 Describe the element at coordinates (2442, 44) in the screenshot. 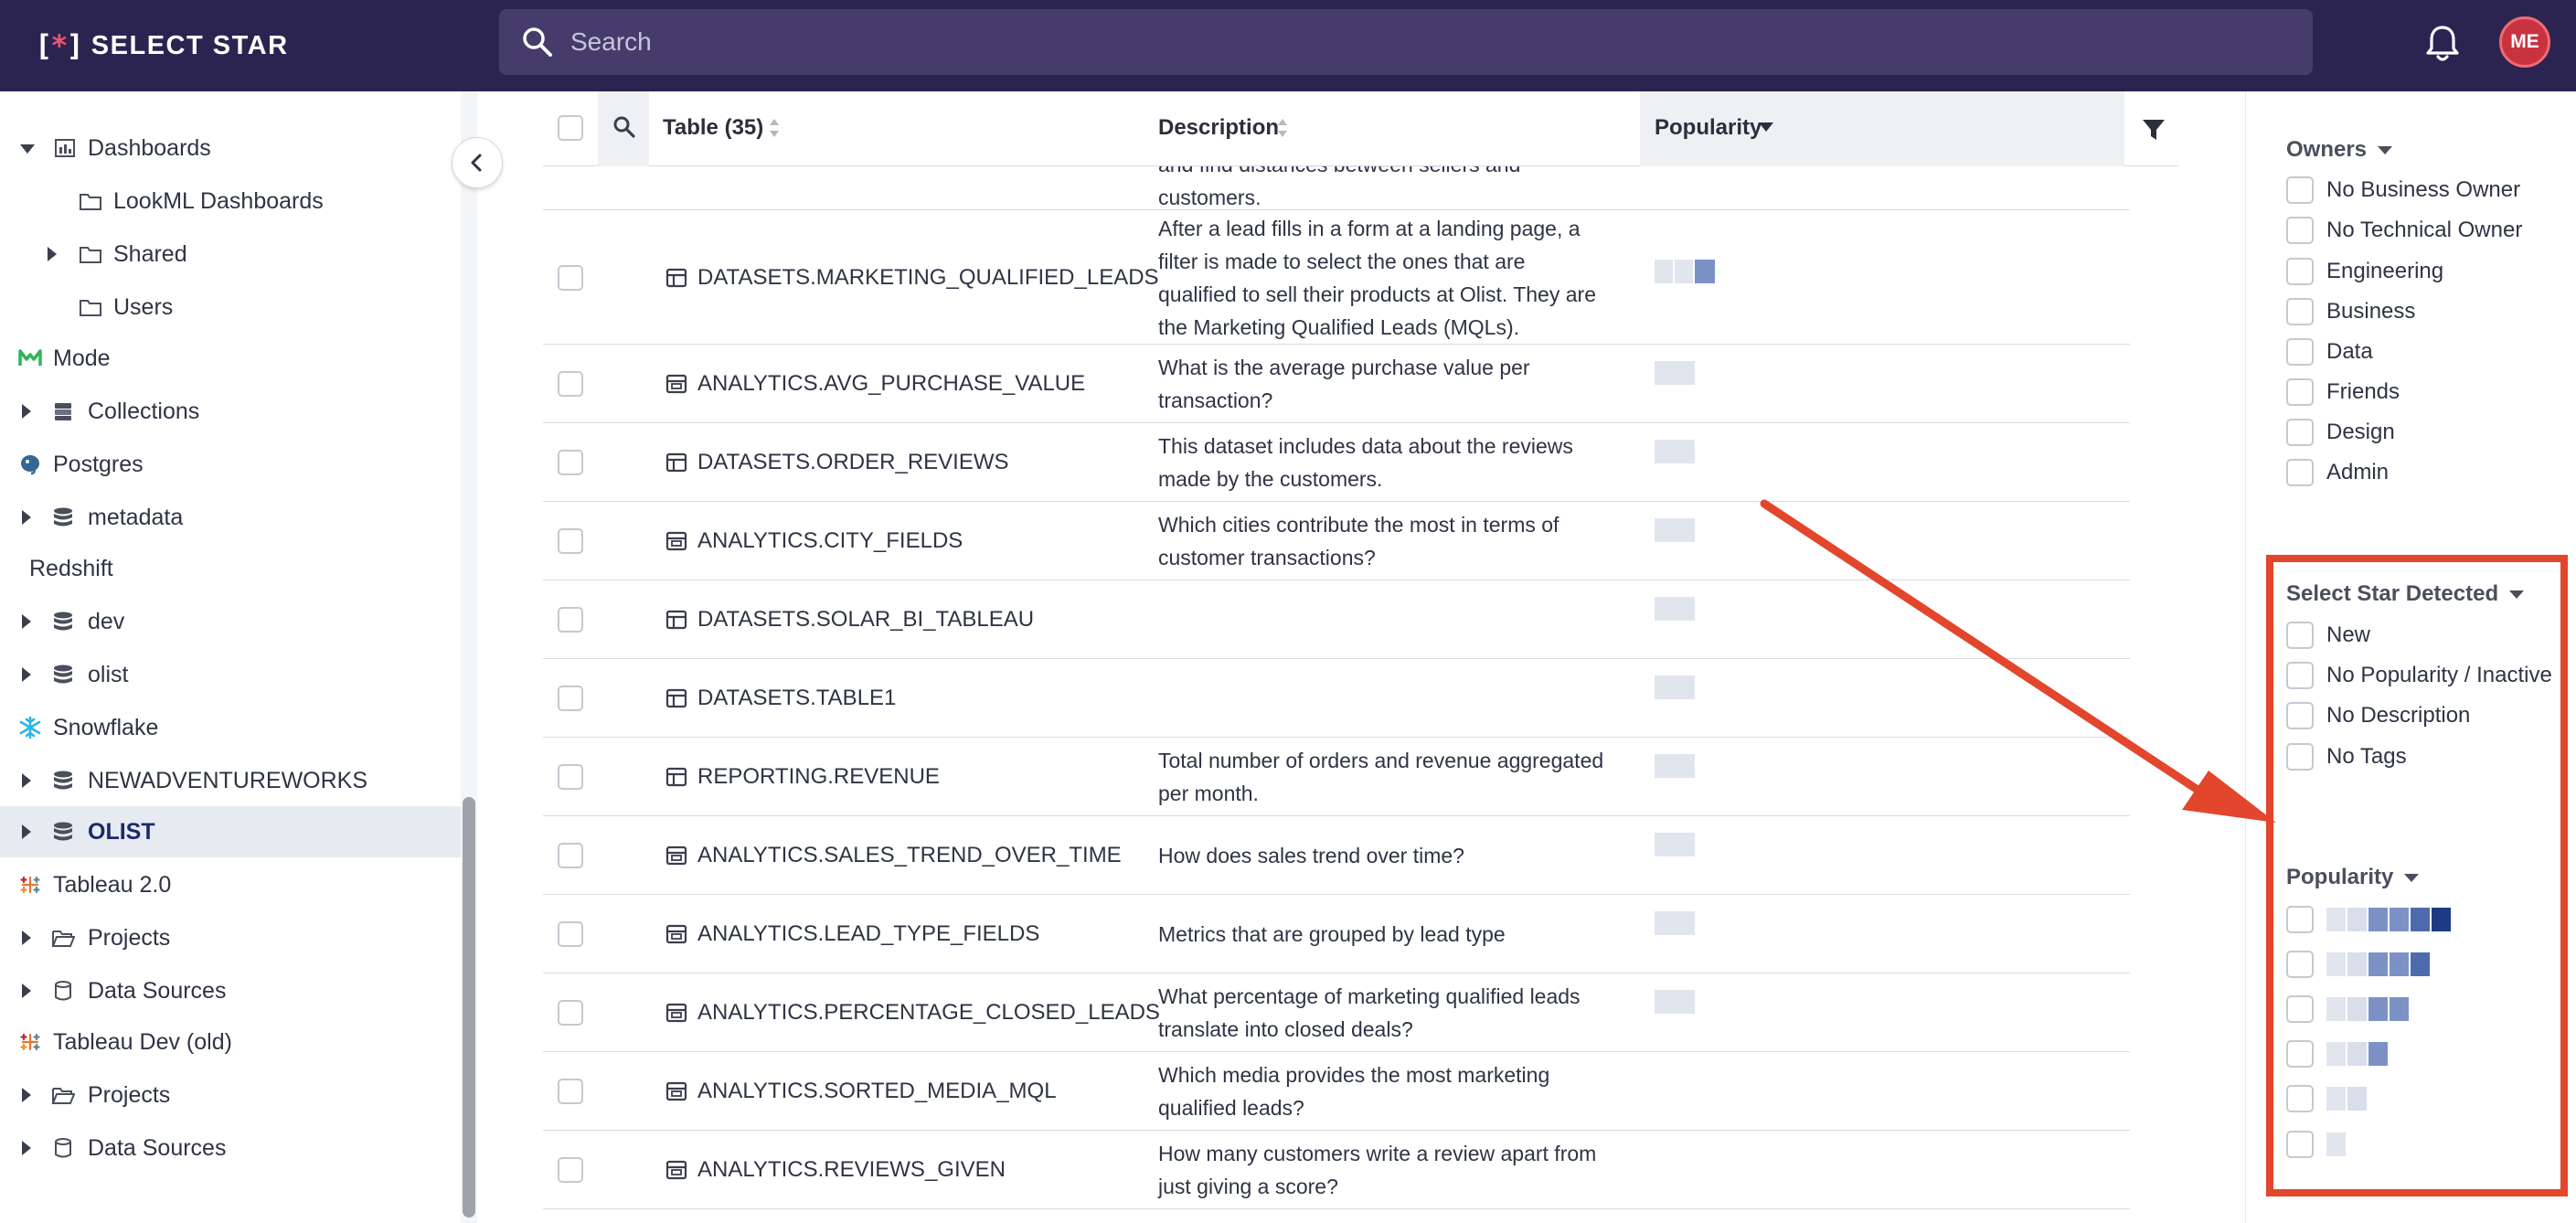

I see `notifications-bell-icon` at that location.